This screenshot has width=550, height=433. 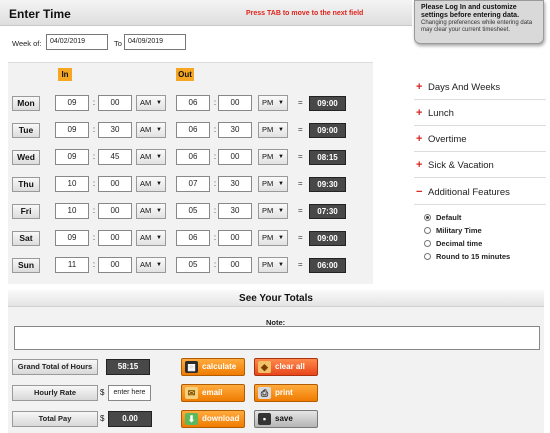 I want to click on minus-icon: −, so click(x=419, y=192).